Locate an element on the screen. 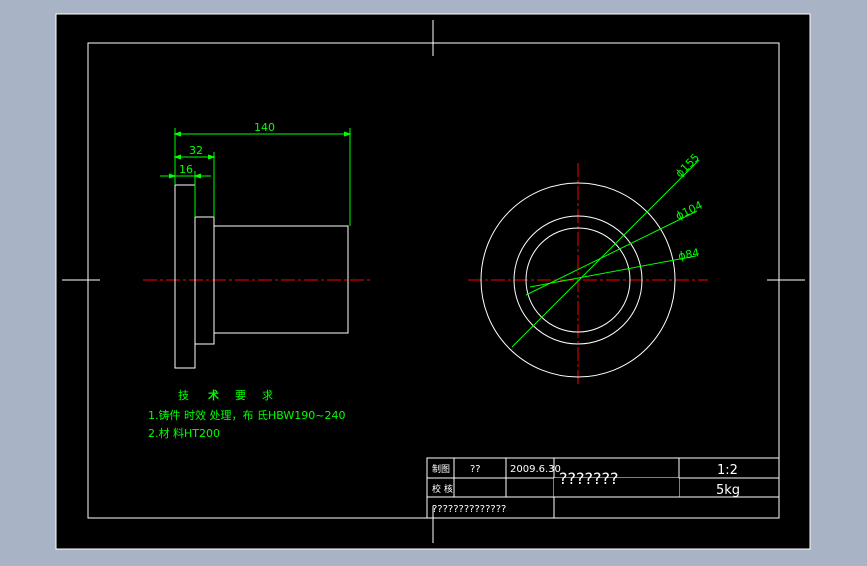 The height and width of the screenshot is (566, 867). title-date: 2009.6.30 is located at coordinates (535, 469).